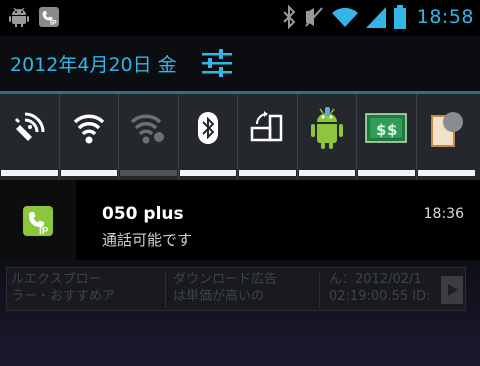 The width and height of the screenshot is (480, 366). What do you see at coordinates (380, 288) in the screenshot?
I see `background-text-col3: ん：2012/02/1 02:19:00.55 ID:` at bounding box center [380, 288].